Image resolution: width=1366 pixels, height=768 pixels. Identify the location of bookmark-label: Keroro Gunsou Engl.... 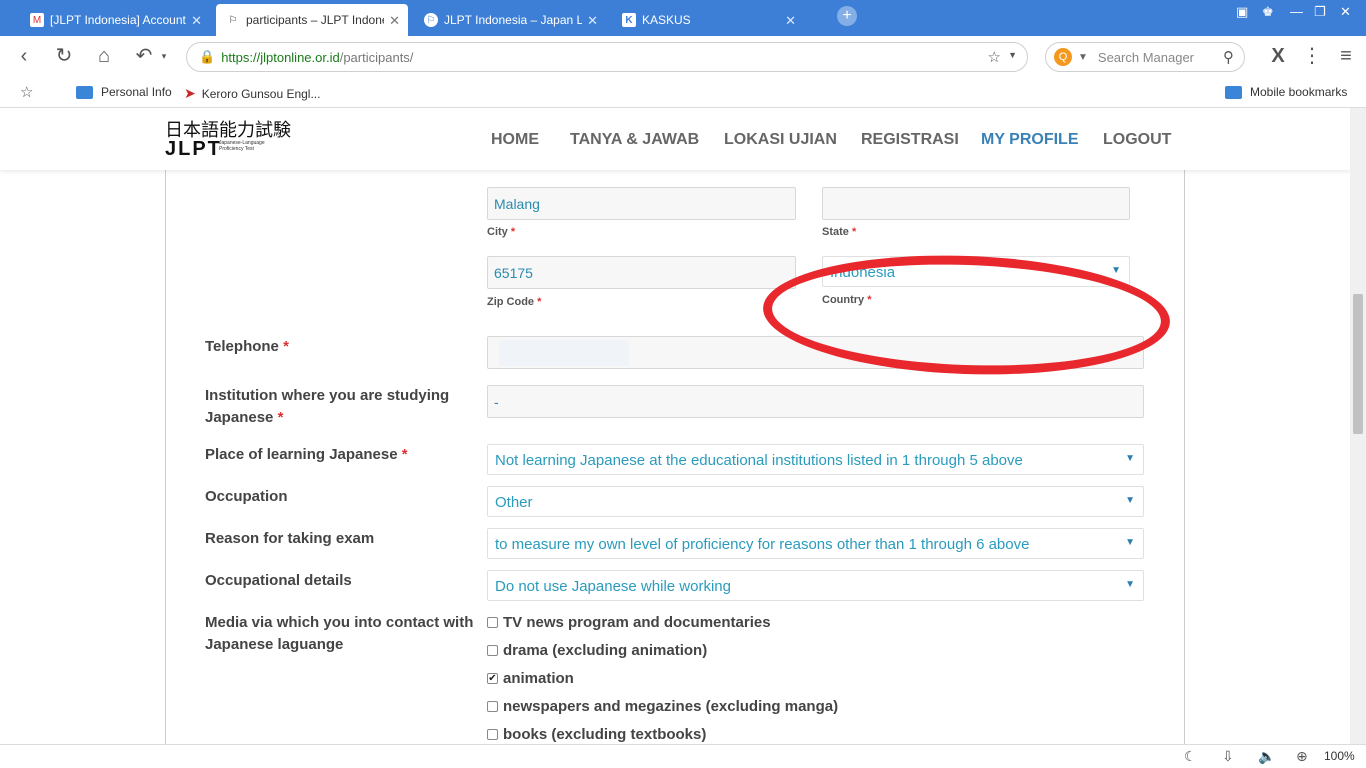
(261, 93).